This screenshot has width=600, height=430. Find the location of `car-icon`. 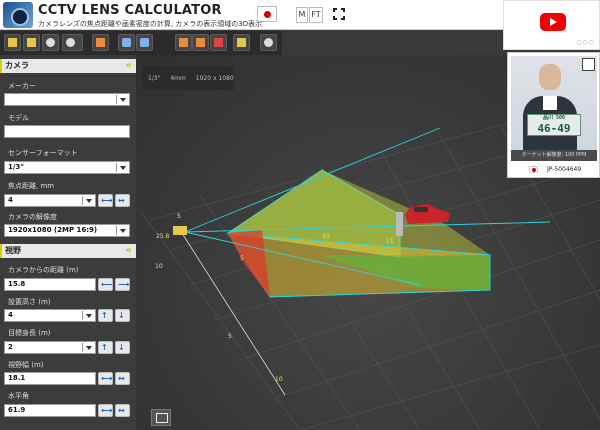

car-icon is located at coordinates (218, 42).